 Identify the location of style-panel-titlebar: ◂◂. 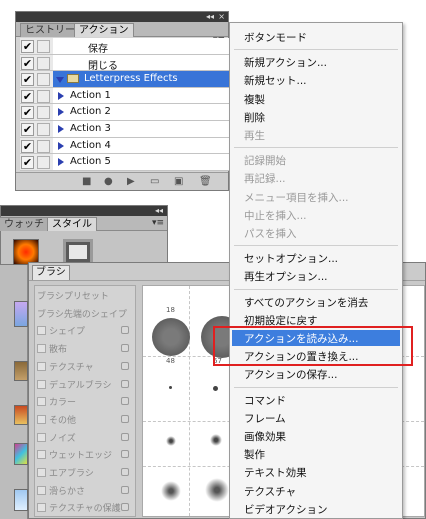
(84, 211).